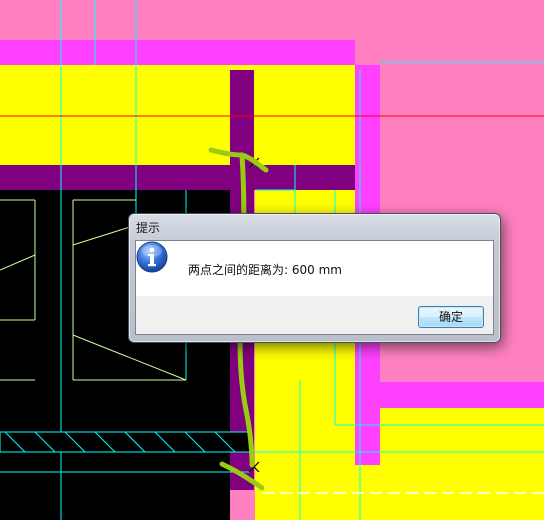 The height and width of the screenshot is (520, 544). Describe the element at coordinates (152, 257) in the screenshot. I see `info-icon` at that location.